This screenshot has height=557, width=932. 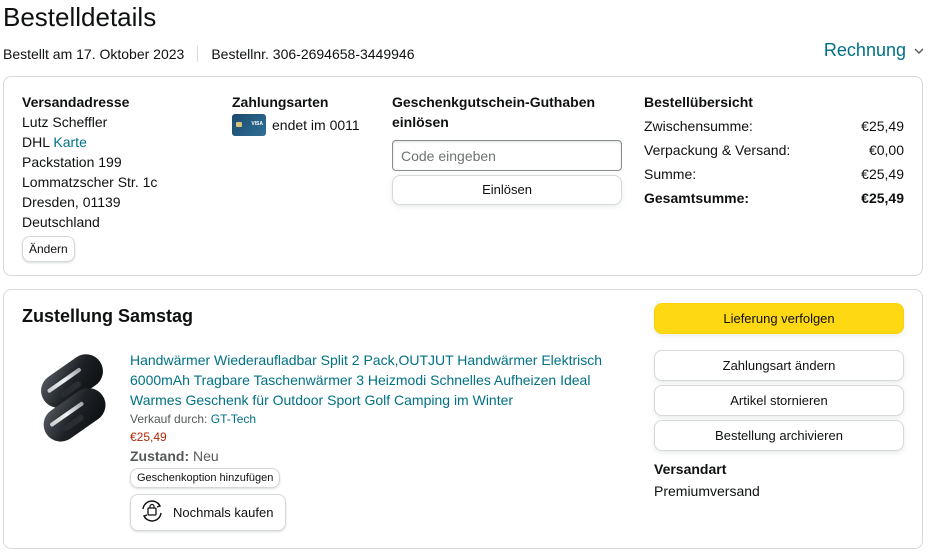 I want to click on map-link: Karte, so click(x=69, y=142).